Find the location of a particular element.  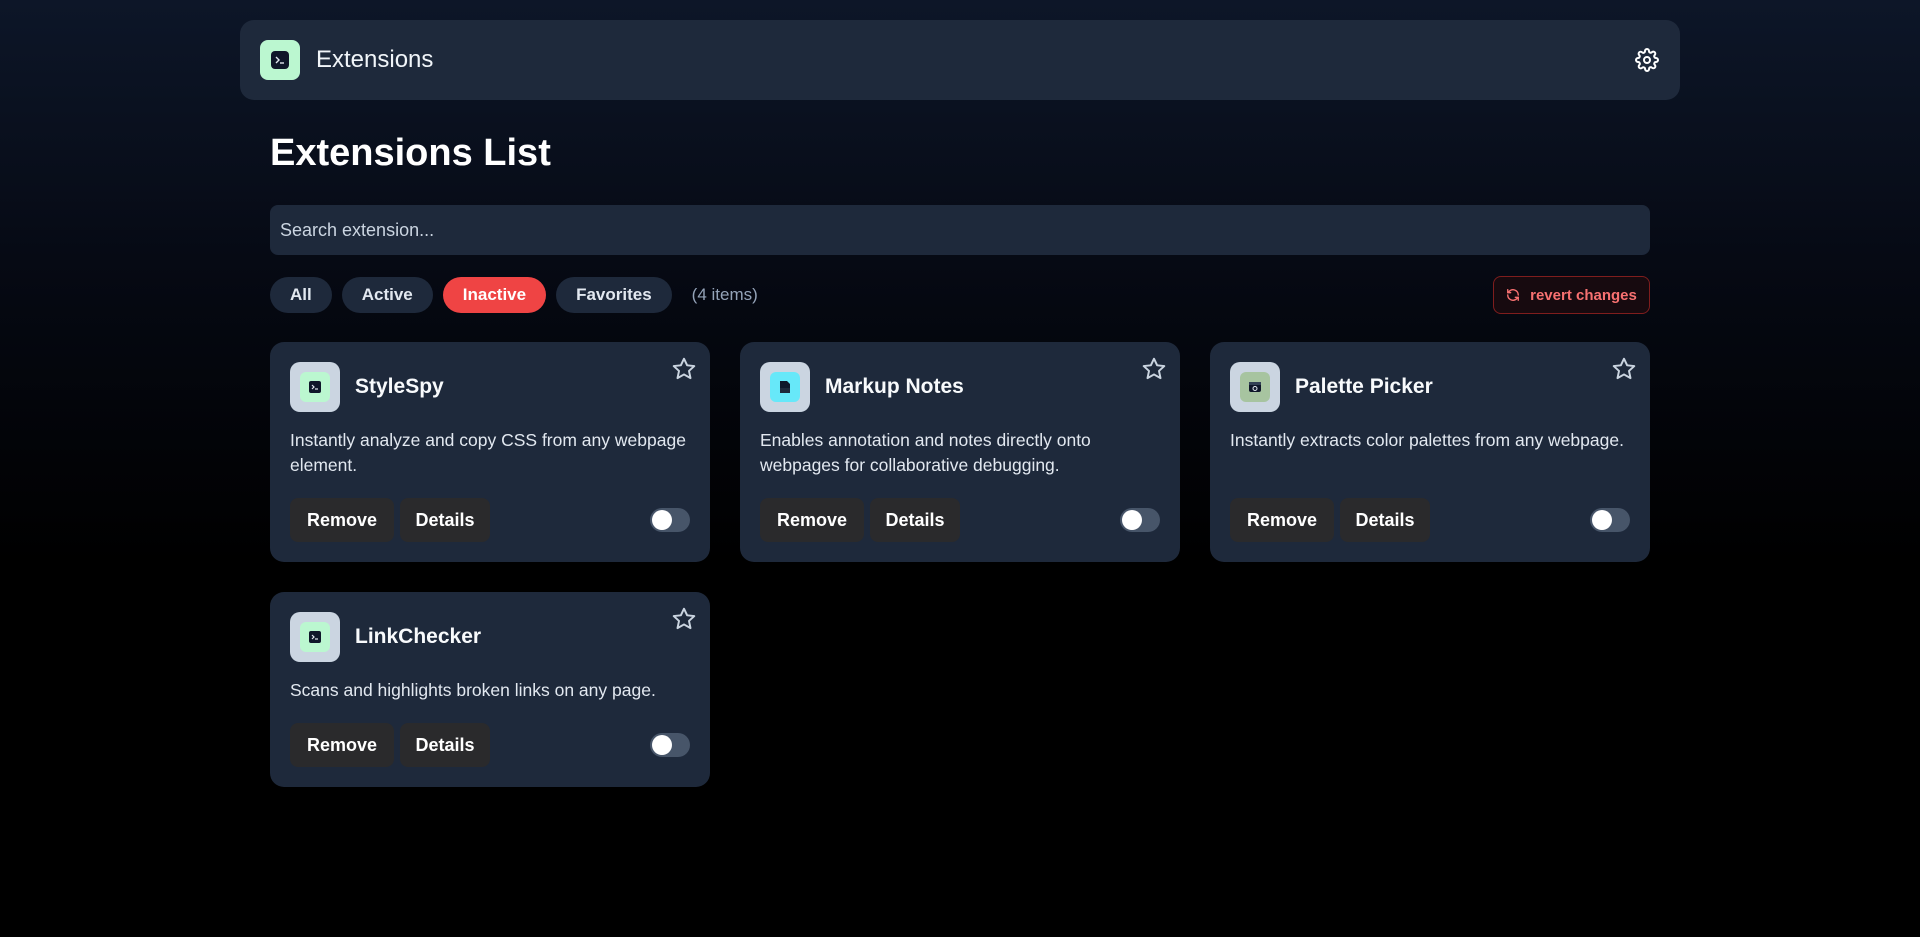

app-logo is located at coordinates (280, 60).